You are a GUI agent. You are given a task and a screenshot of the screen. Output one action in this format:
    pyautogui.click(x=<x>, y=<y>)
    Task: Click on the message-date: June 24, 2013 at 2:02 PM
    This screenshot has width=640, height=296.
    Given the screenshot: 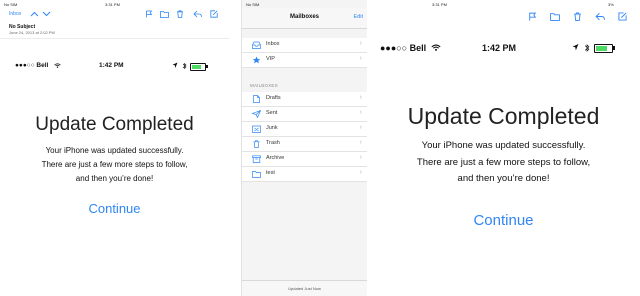 What is the action you would take?
    pyautogui.click(x=32, y=32)
    